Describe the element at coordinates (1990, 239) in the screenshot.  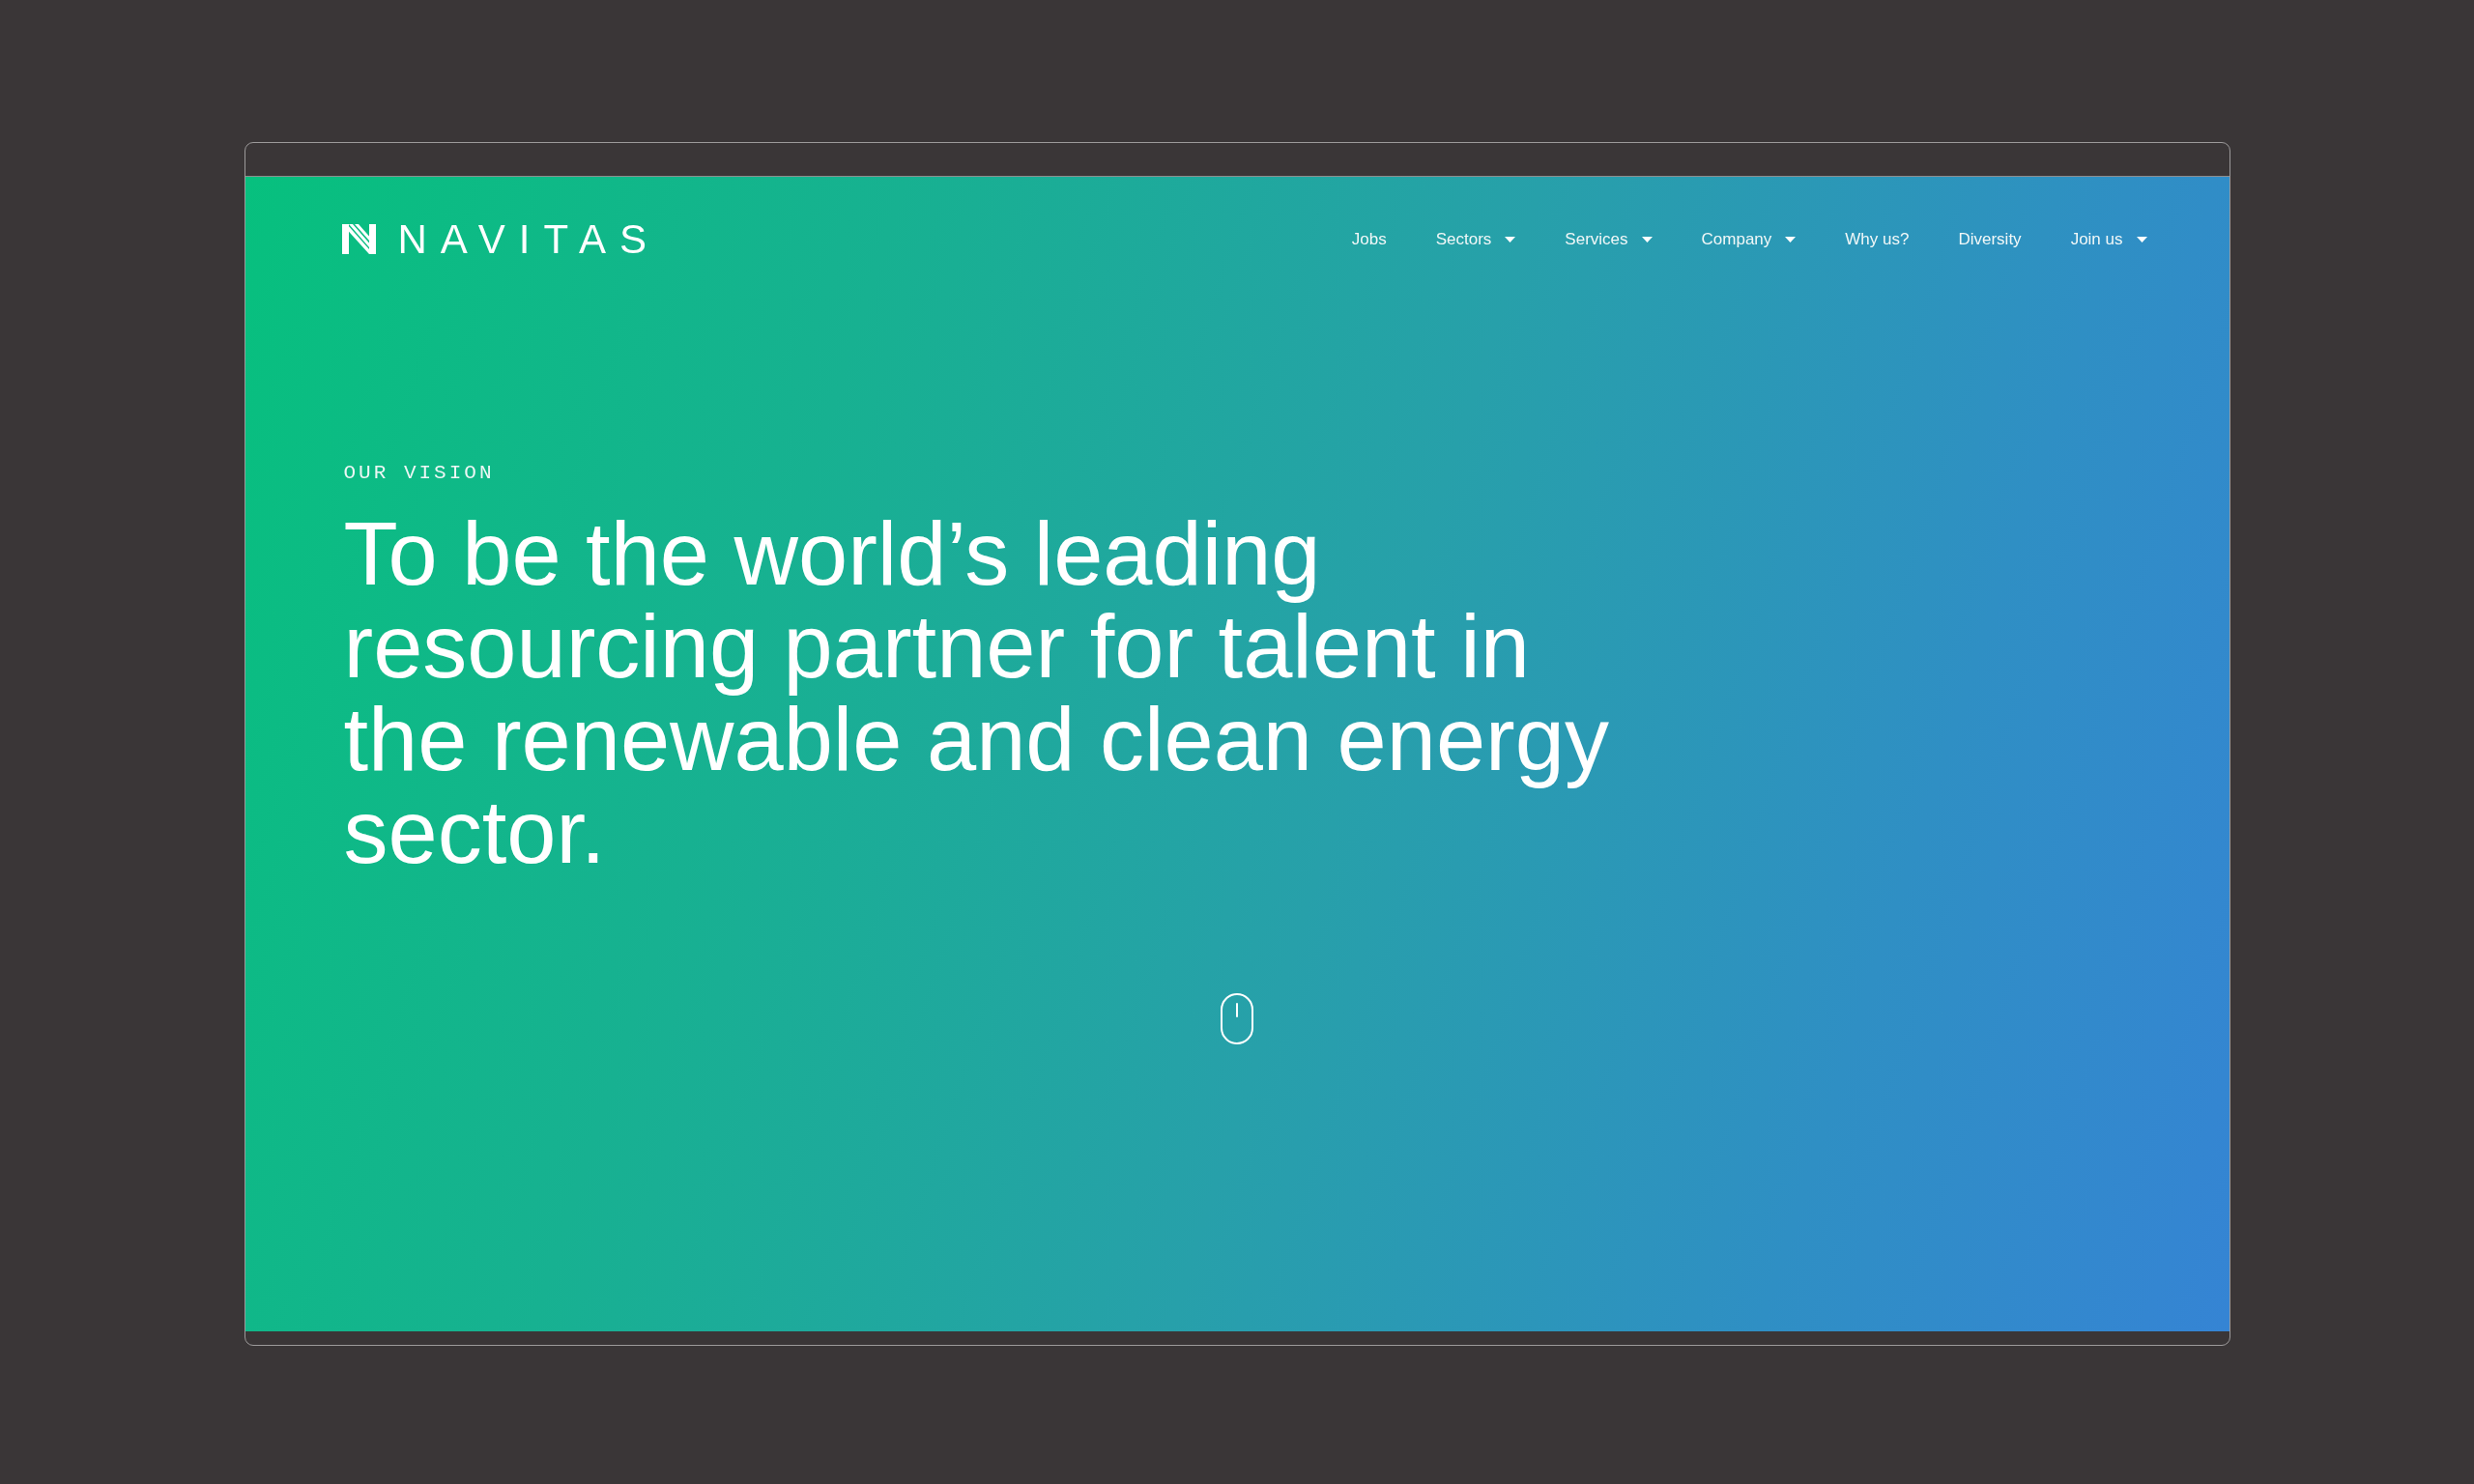
I see `nav-link: Diversity` at that location.